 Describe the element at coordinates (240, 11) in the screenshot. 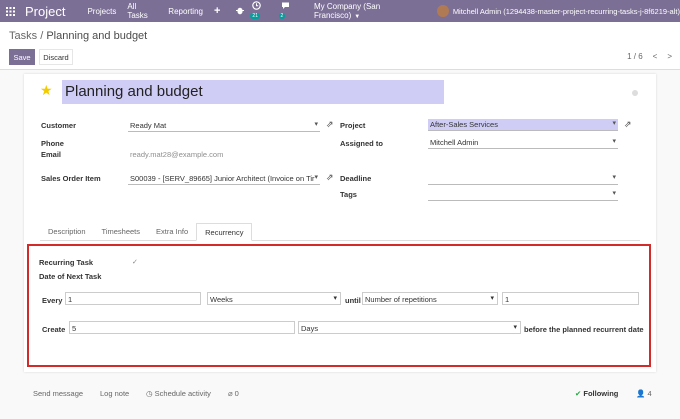

I see `bug-icon` at that location.